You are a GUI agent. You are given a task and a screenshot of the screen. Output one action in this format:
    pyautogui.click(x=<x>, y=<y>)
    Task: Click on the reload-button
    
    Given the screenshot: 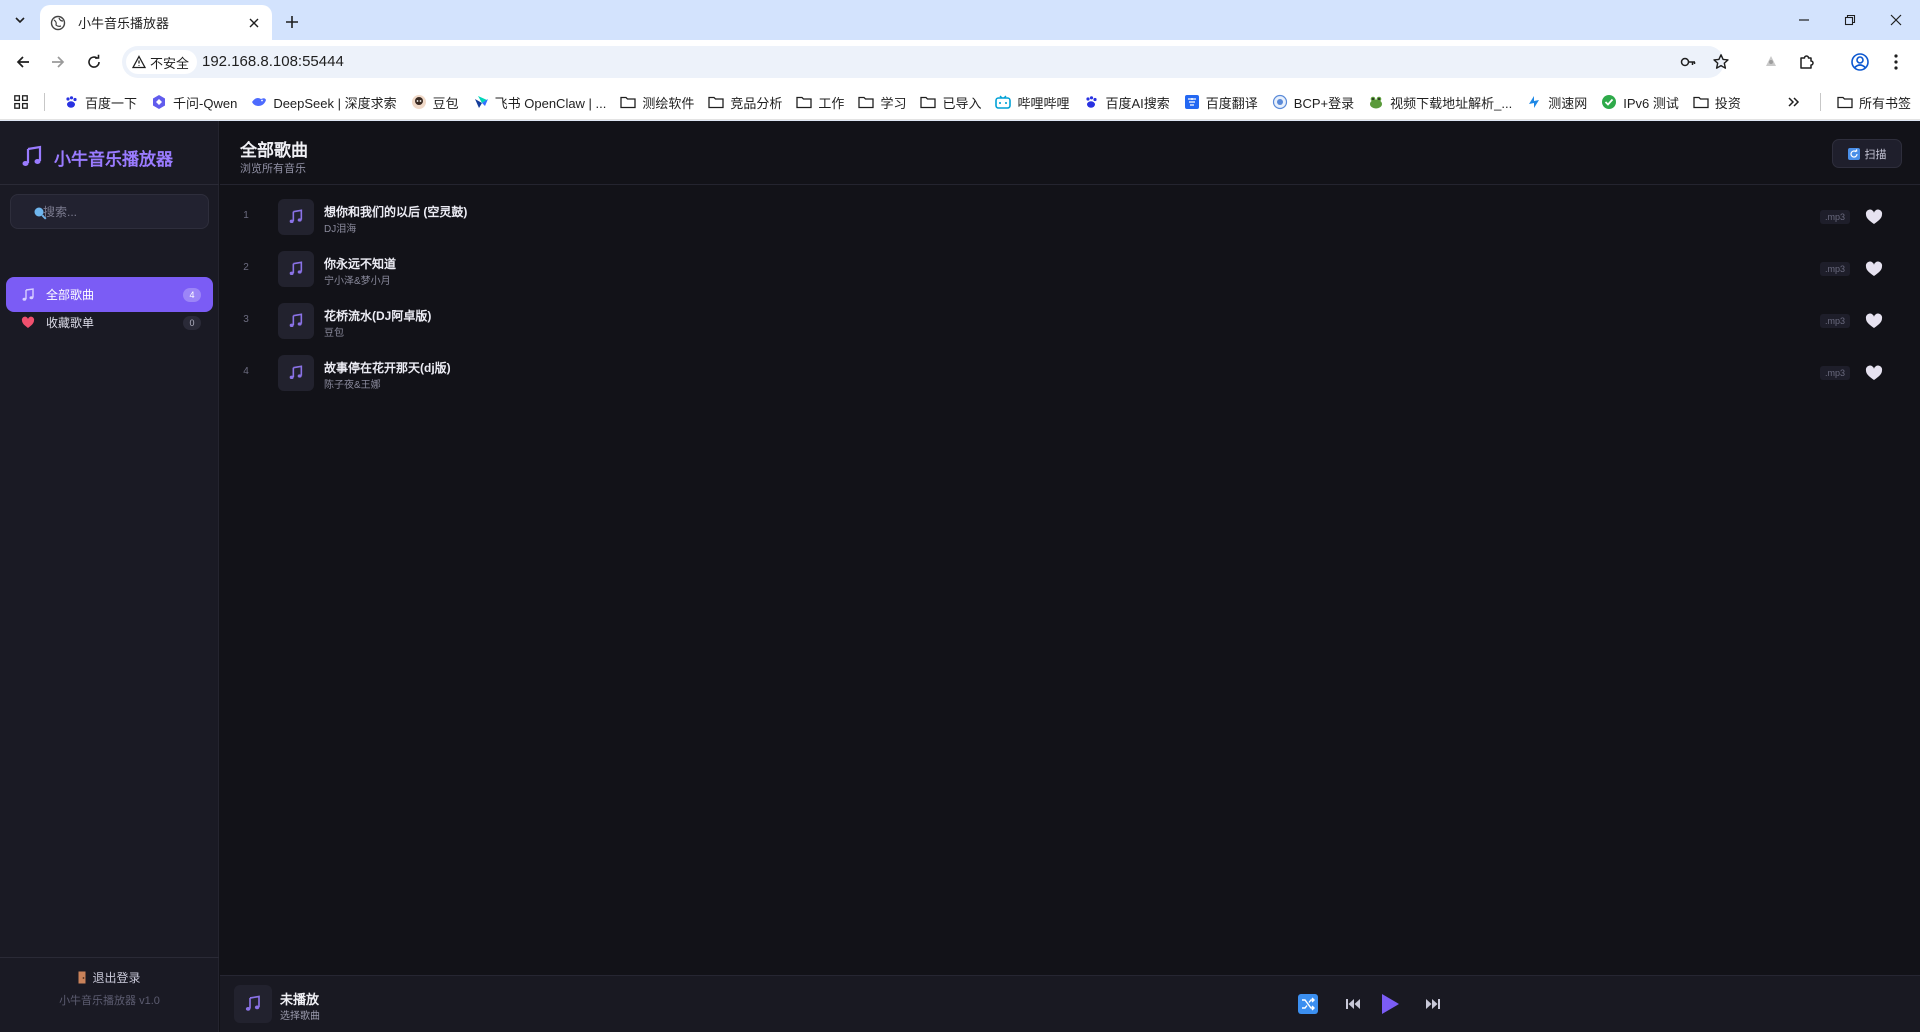 What is the action you would take?
    pyautogui.click(x=94, y=62)
    